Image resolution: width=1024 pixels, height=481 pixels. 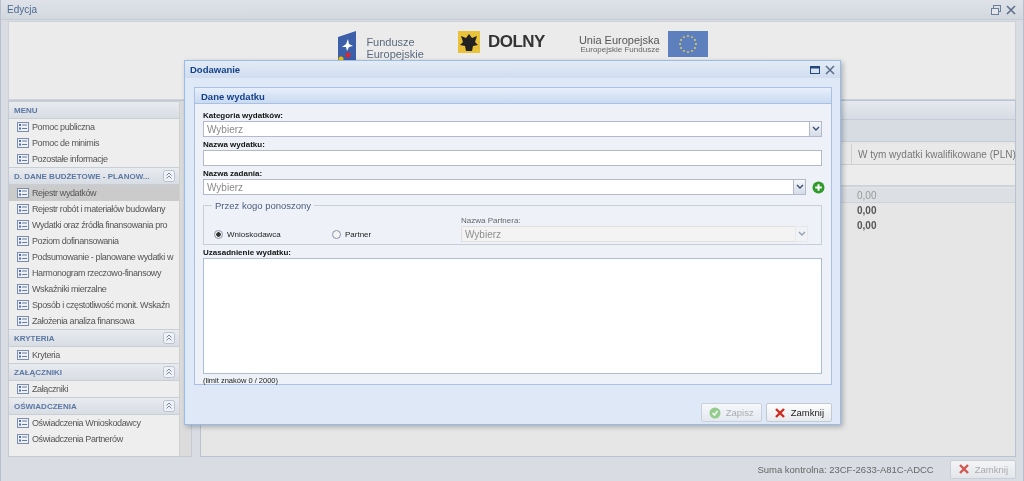 What do you see at coordinates (395, 54) in the screenshot?
I see `logo-text: Europejskie` at bounding box center [395, 54].